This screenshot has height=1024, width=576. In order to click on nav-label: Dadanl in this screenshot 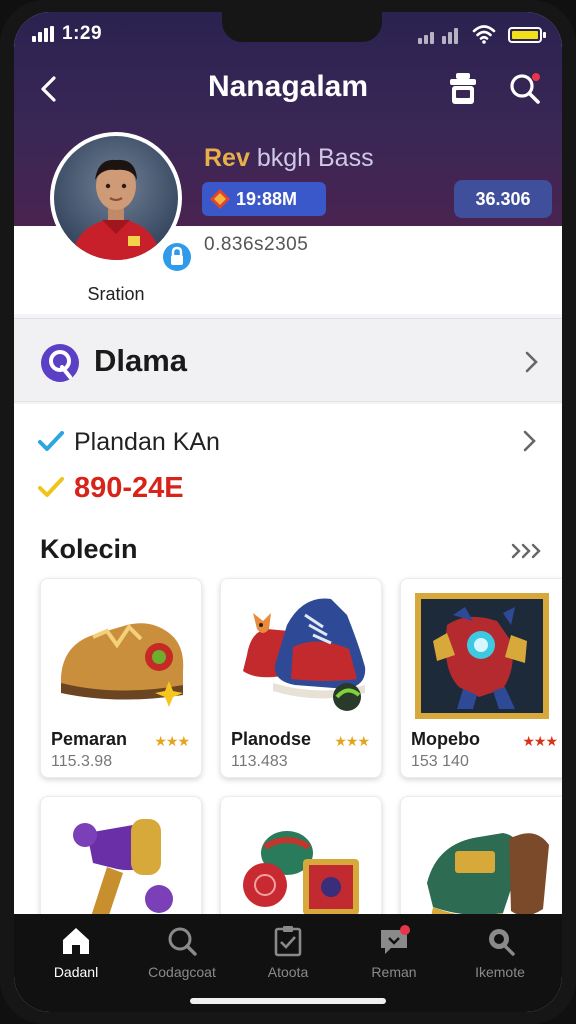, I will do `click(76, 972)`.